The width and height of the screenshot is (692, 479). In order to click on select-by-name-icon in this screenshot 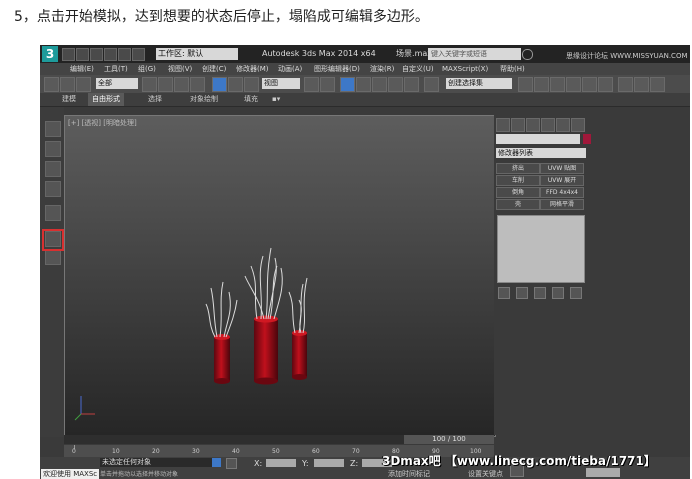, I will do `click(165, 84)`.